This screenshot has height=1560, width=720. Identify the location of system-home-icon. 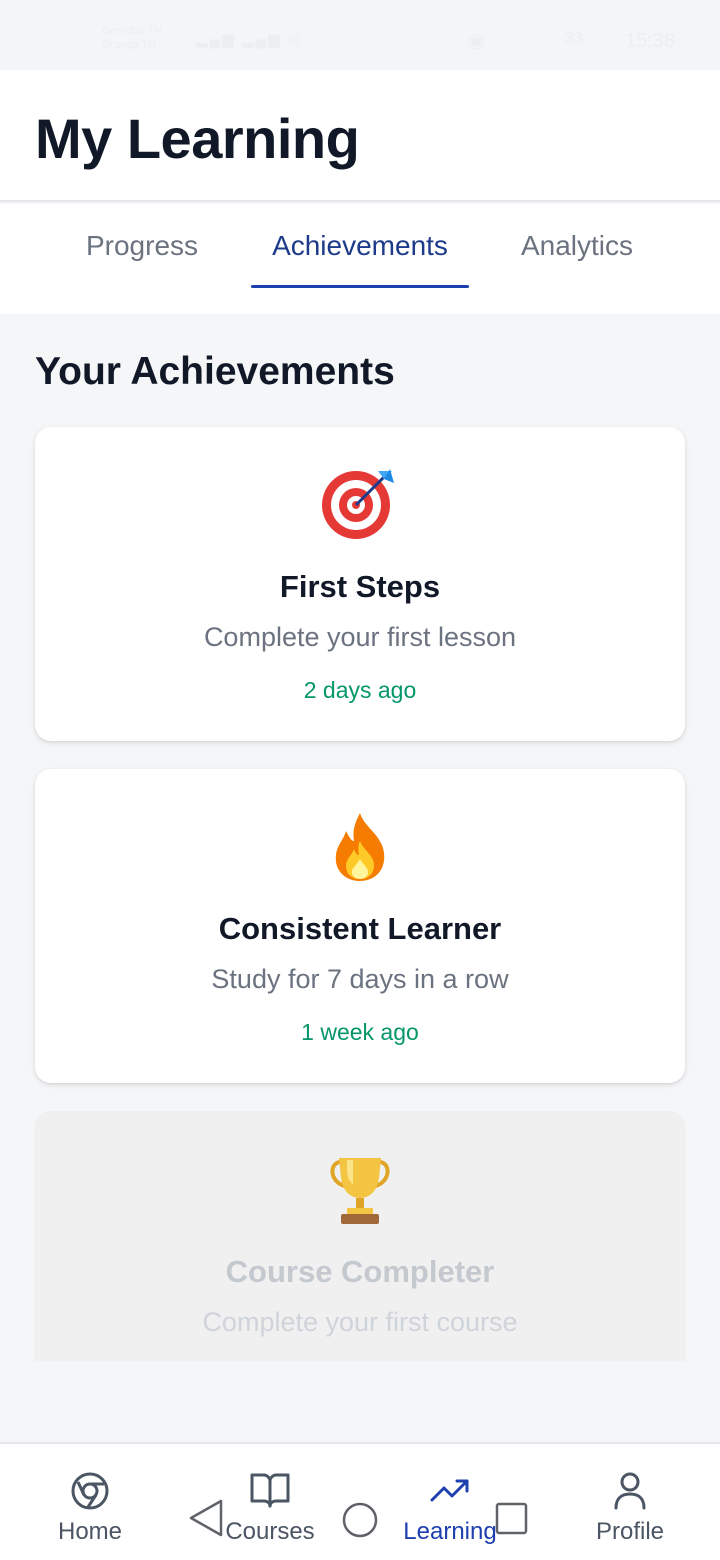
(360, 1522).